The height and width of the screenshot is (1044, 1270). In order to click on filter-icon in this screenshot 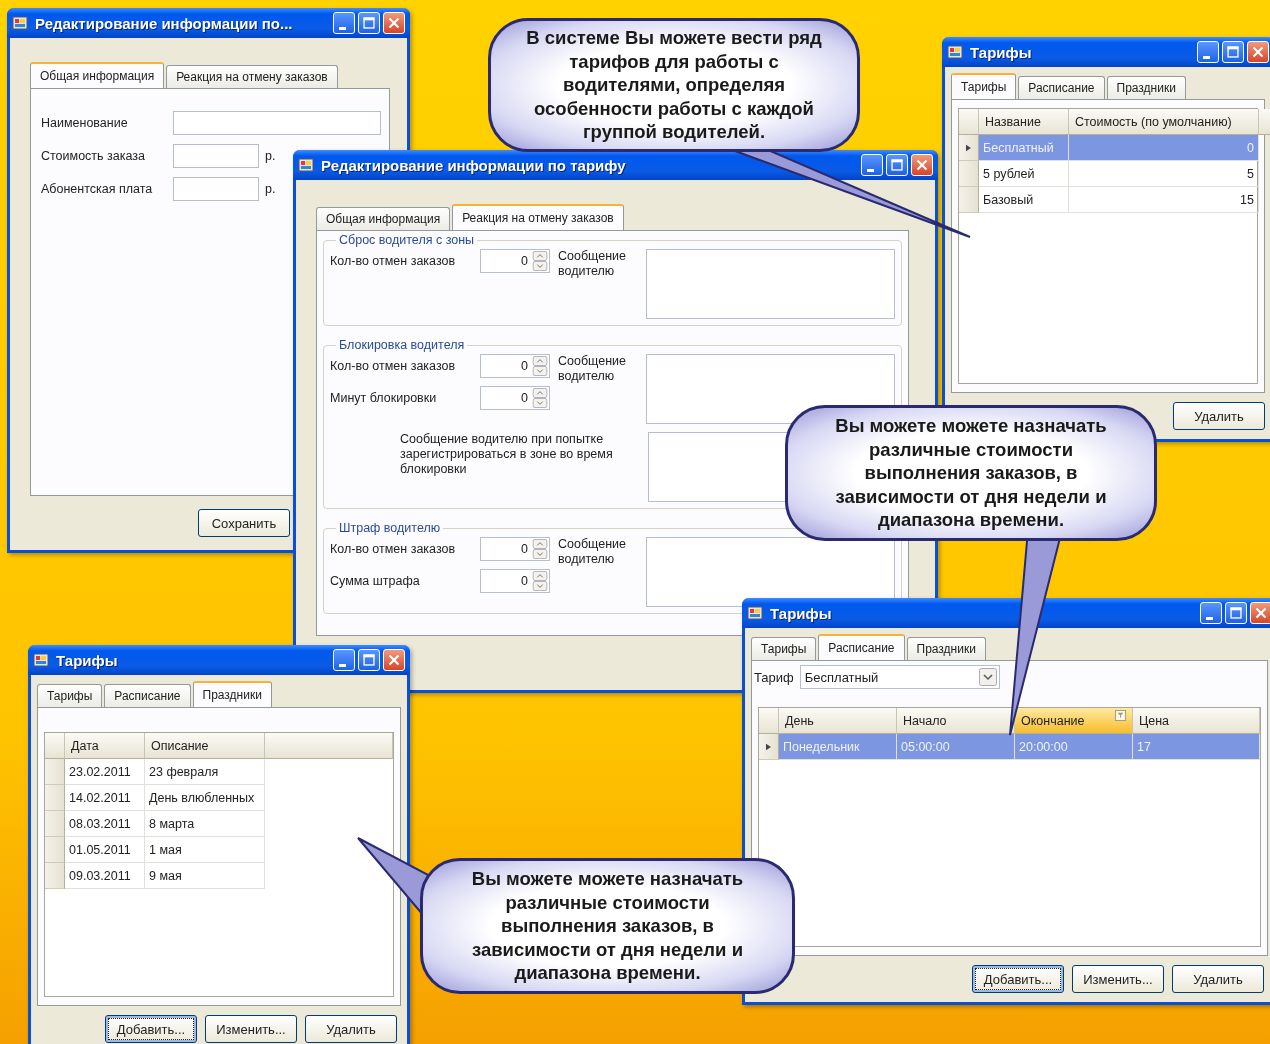, I will do `click(1120, 715)`.